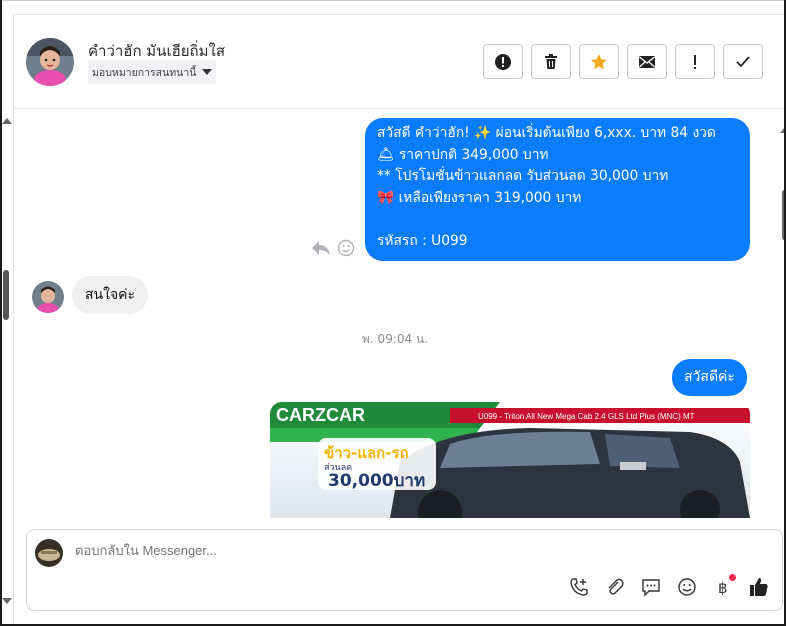 This screenshot has height=626, width=786. I want to click on attachment-button, so click(615, 587).